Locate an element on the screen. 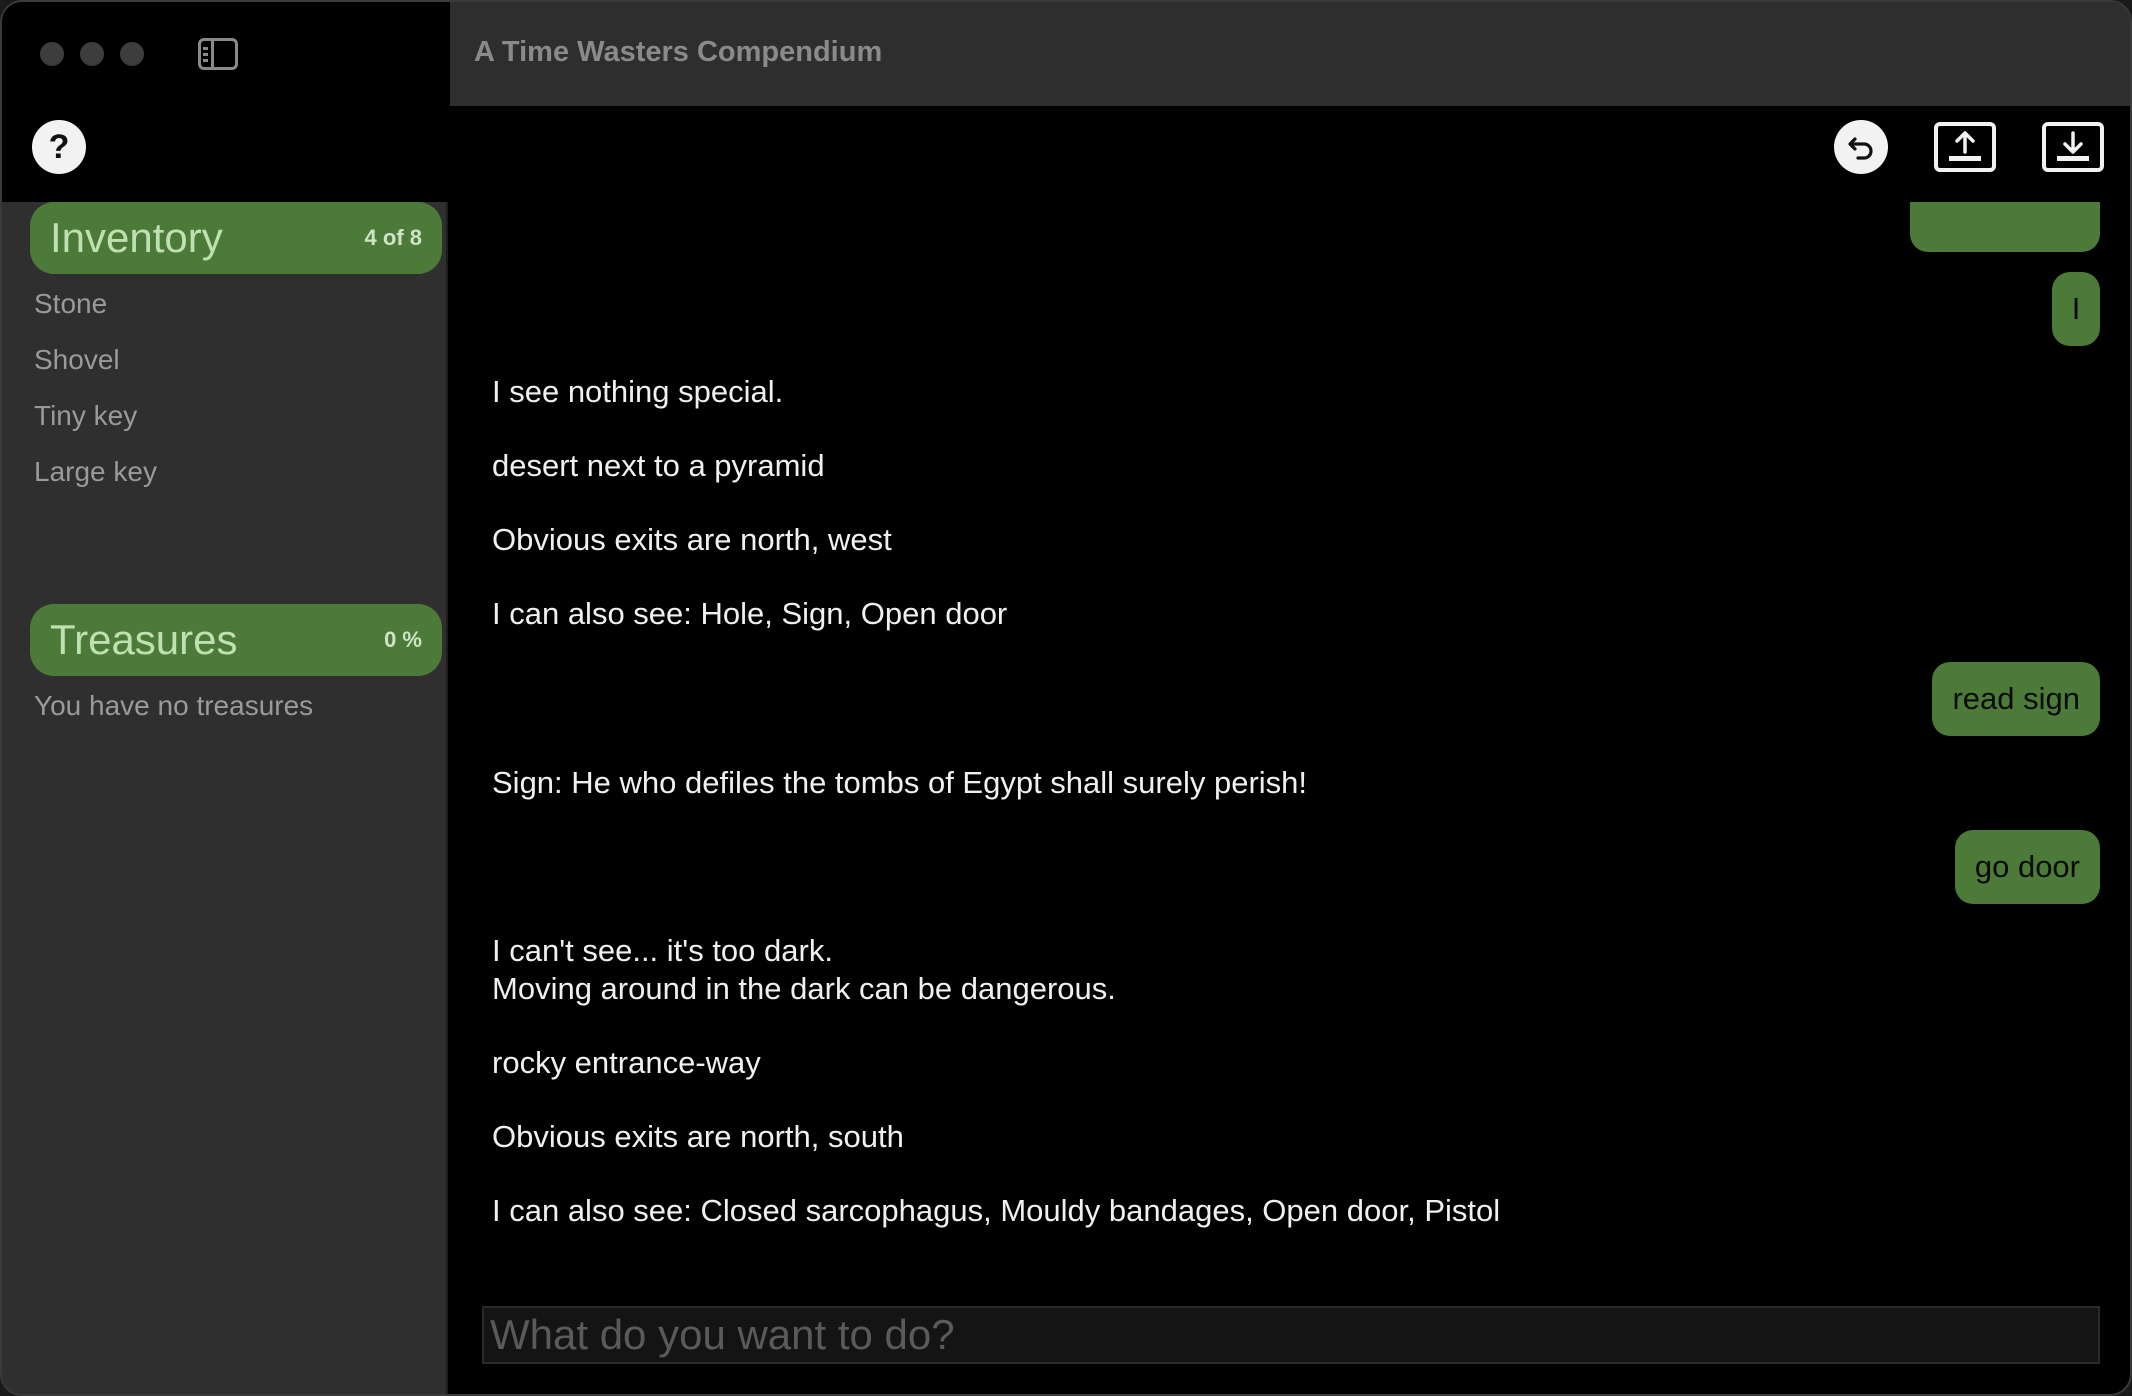  help-icon: ? is located at coordinates (59, 146).